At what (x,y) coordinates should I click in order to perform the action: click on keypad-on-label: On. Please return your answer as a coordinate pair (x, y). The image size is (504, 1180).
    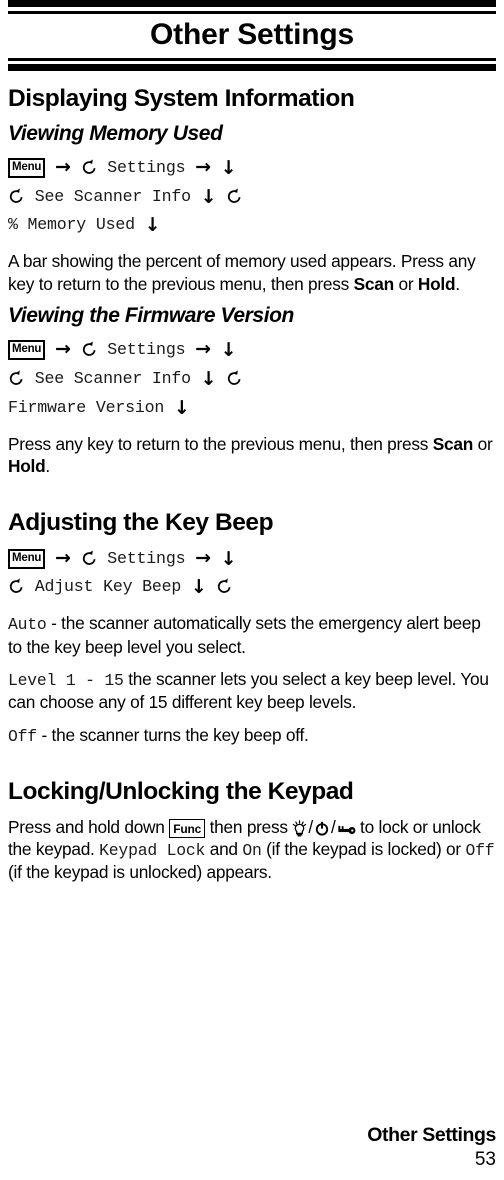
    Looking at the image, I should click on (252, 851).